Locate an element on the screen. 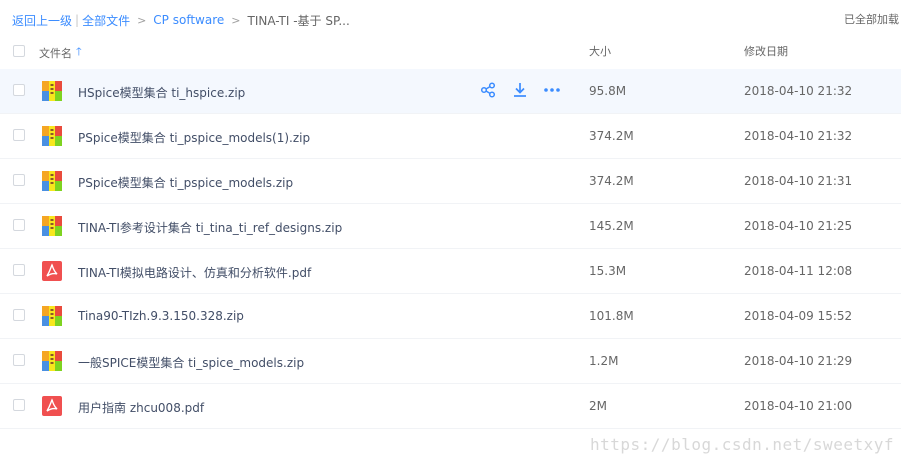 Image resolution: width=901 pixels, height=467 pixels. file-name: 用户指南 zhcu008.pdf is located at coordinates (141, 407).